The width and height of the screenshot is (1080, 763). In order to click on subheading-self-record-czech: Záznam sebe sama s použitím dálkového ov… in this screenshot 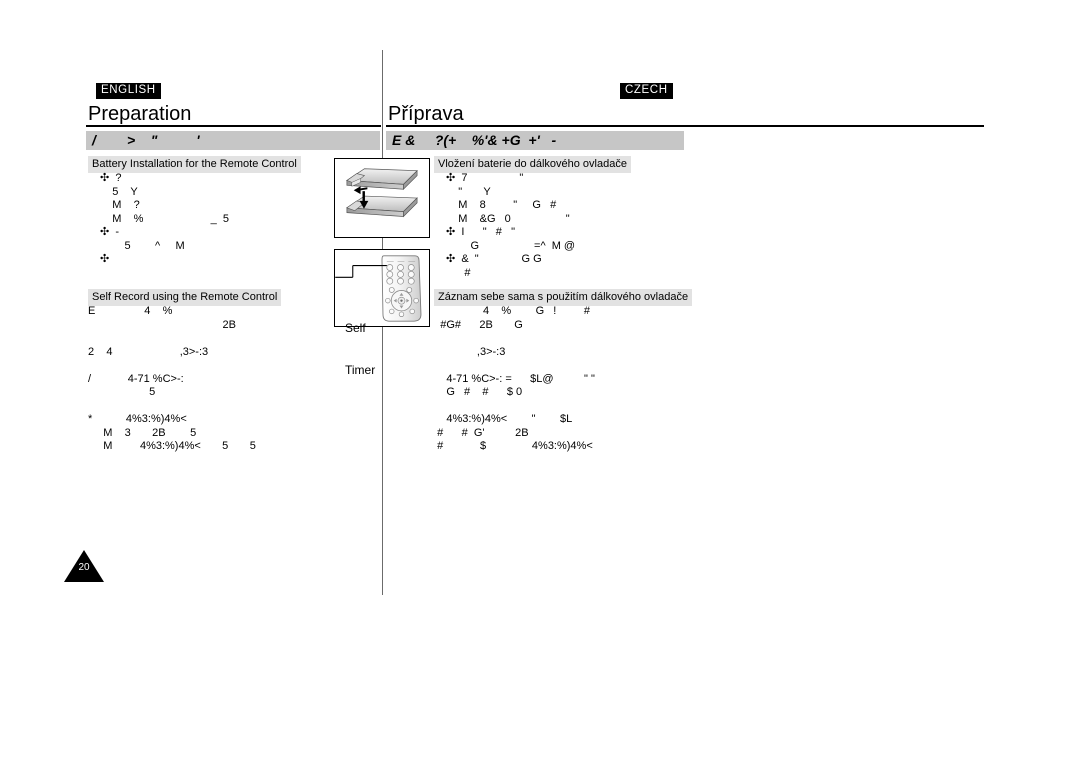, I will do `click(563, 297)`.